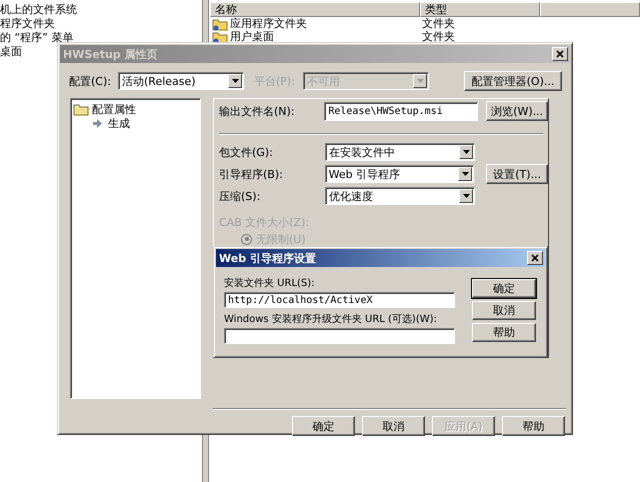  I want to click on setting-label: 引导程序(B):, so click(251, 174).